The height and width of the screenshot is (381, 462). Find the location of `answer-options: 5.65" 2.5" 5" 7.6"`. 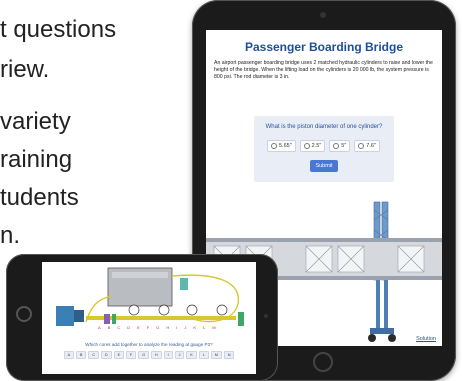

answer-options: 5.65" 2.5" 5" 7.6" is located at coordinates (323, 146).